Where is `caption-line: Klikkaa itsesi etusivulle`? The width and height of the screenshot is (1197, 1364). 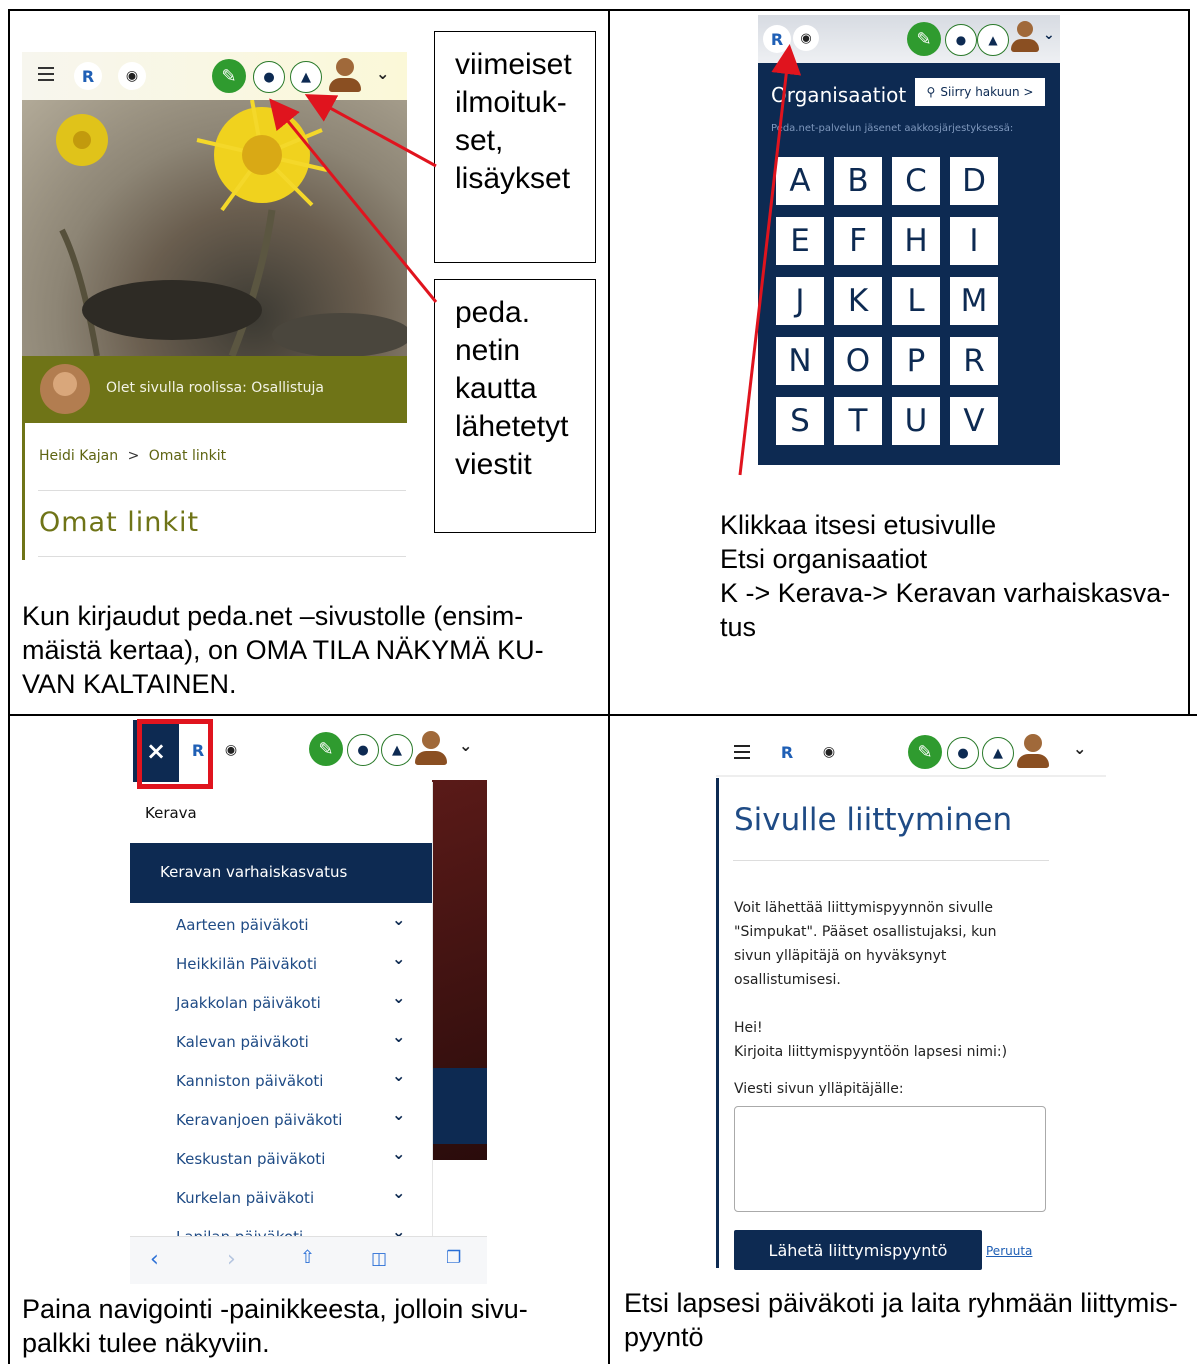
caption-line: Klikkaa itsesi etusivulle is located at coordinates (858, 525).